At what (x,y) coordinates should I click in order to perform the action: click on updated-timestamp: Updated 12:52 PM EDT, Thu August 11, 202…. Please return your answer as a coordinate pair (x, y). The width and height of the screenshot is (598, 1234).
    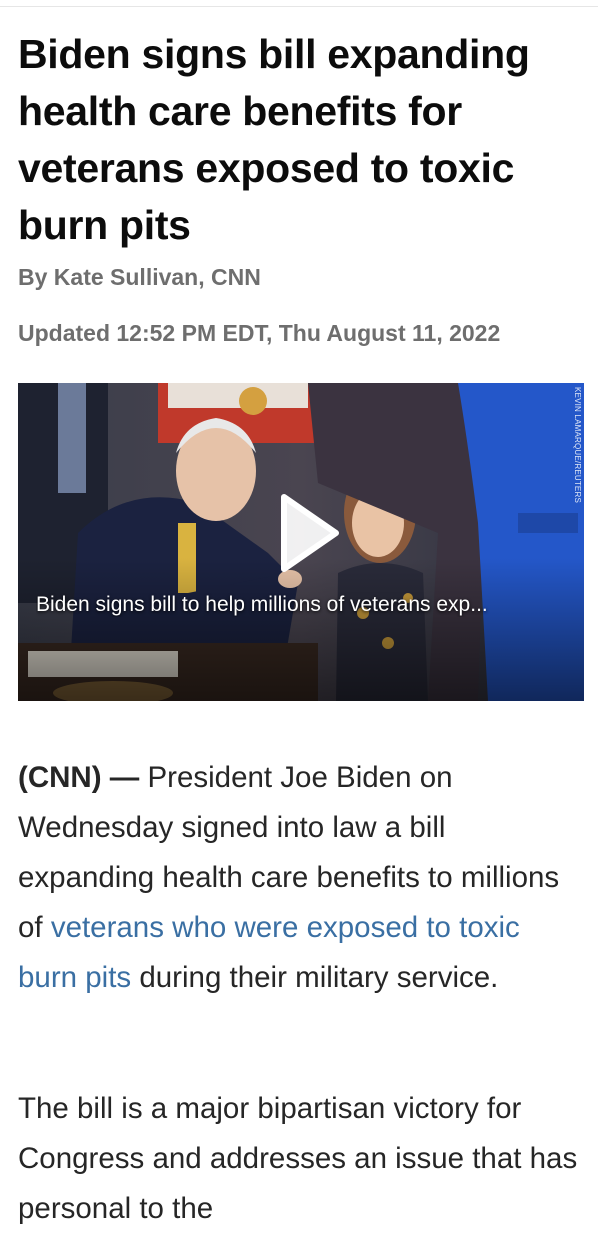
    Looking at the image, I should click on (259, 333).